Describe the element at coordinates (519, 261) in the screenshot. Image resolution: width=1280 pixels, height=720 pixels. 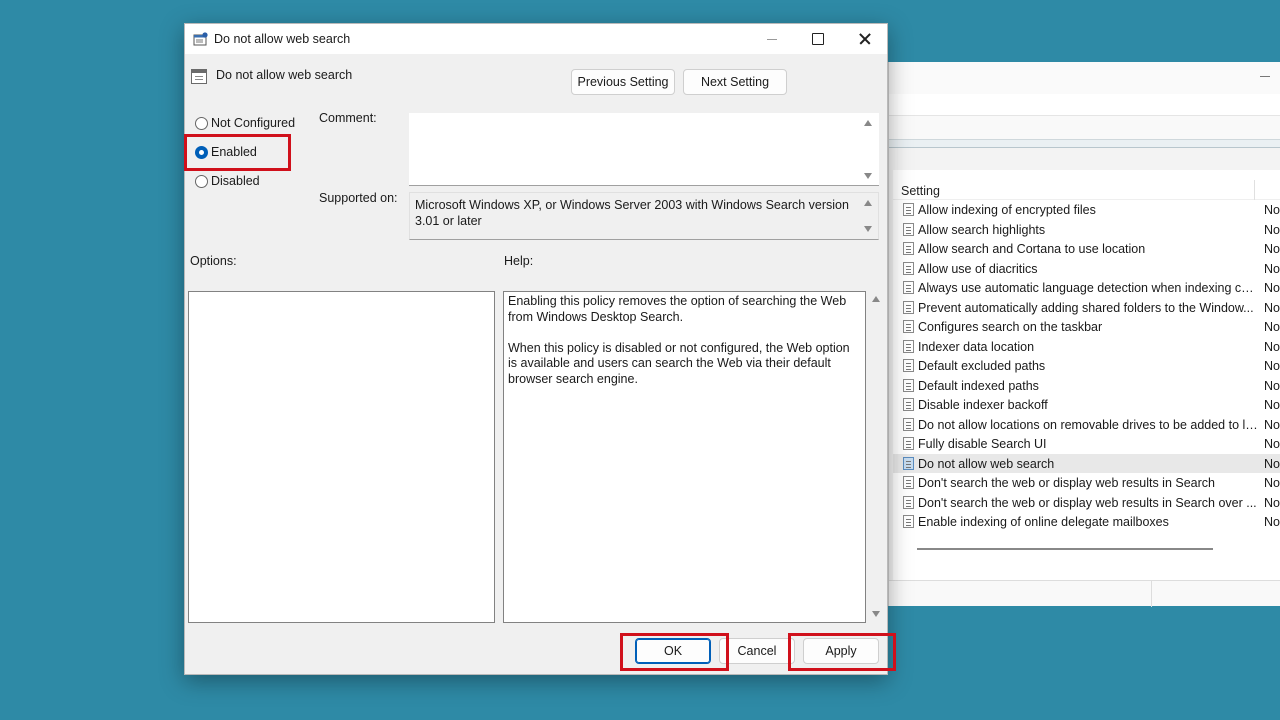
I see `help-label: Help:` at that location.